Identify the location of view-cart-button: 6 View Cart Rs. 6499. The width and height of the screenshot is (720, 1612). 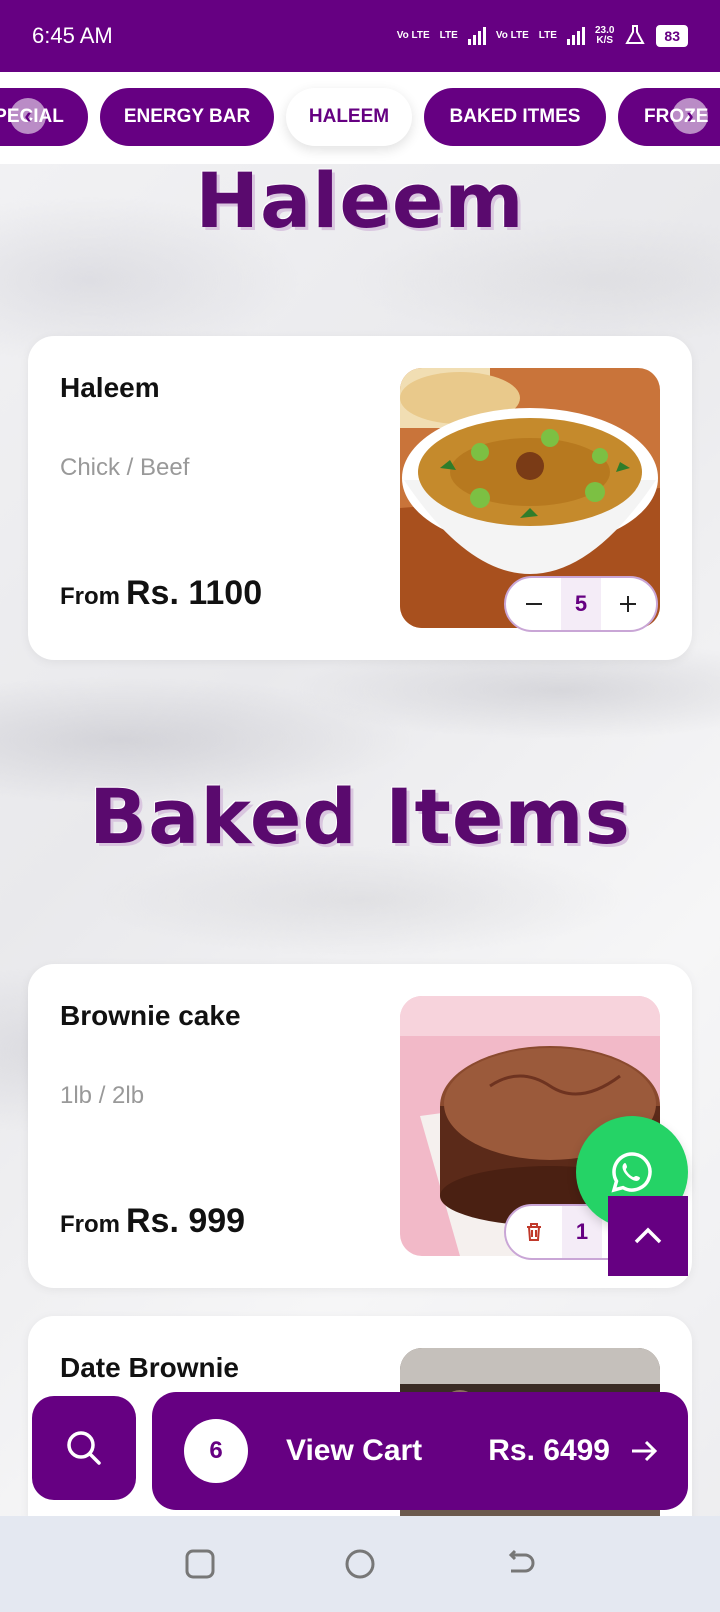
(420, 1451).